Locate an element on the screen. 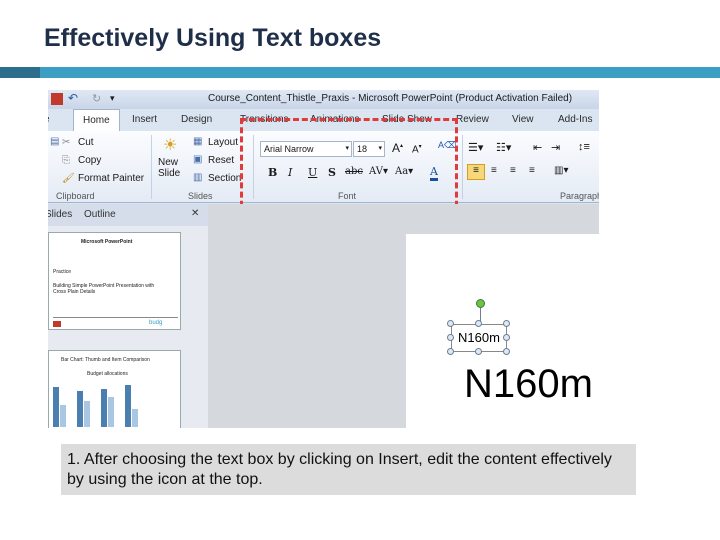 The width and height of the screenshot is (720, 540). logo-icon is located at coordinates (57, 324).